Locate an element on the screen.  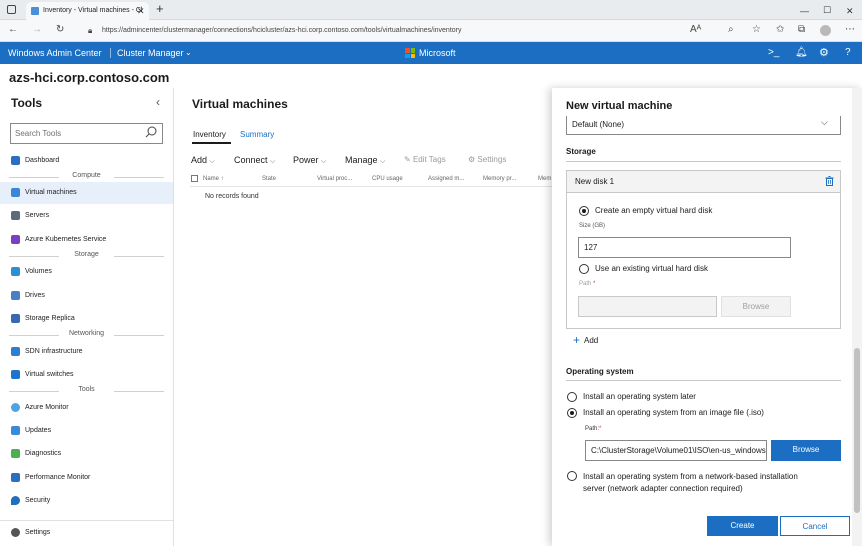
browser-tab: Inventory - Virtual machines - Cl is located at coordinates (87, 11).